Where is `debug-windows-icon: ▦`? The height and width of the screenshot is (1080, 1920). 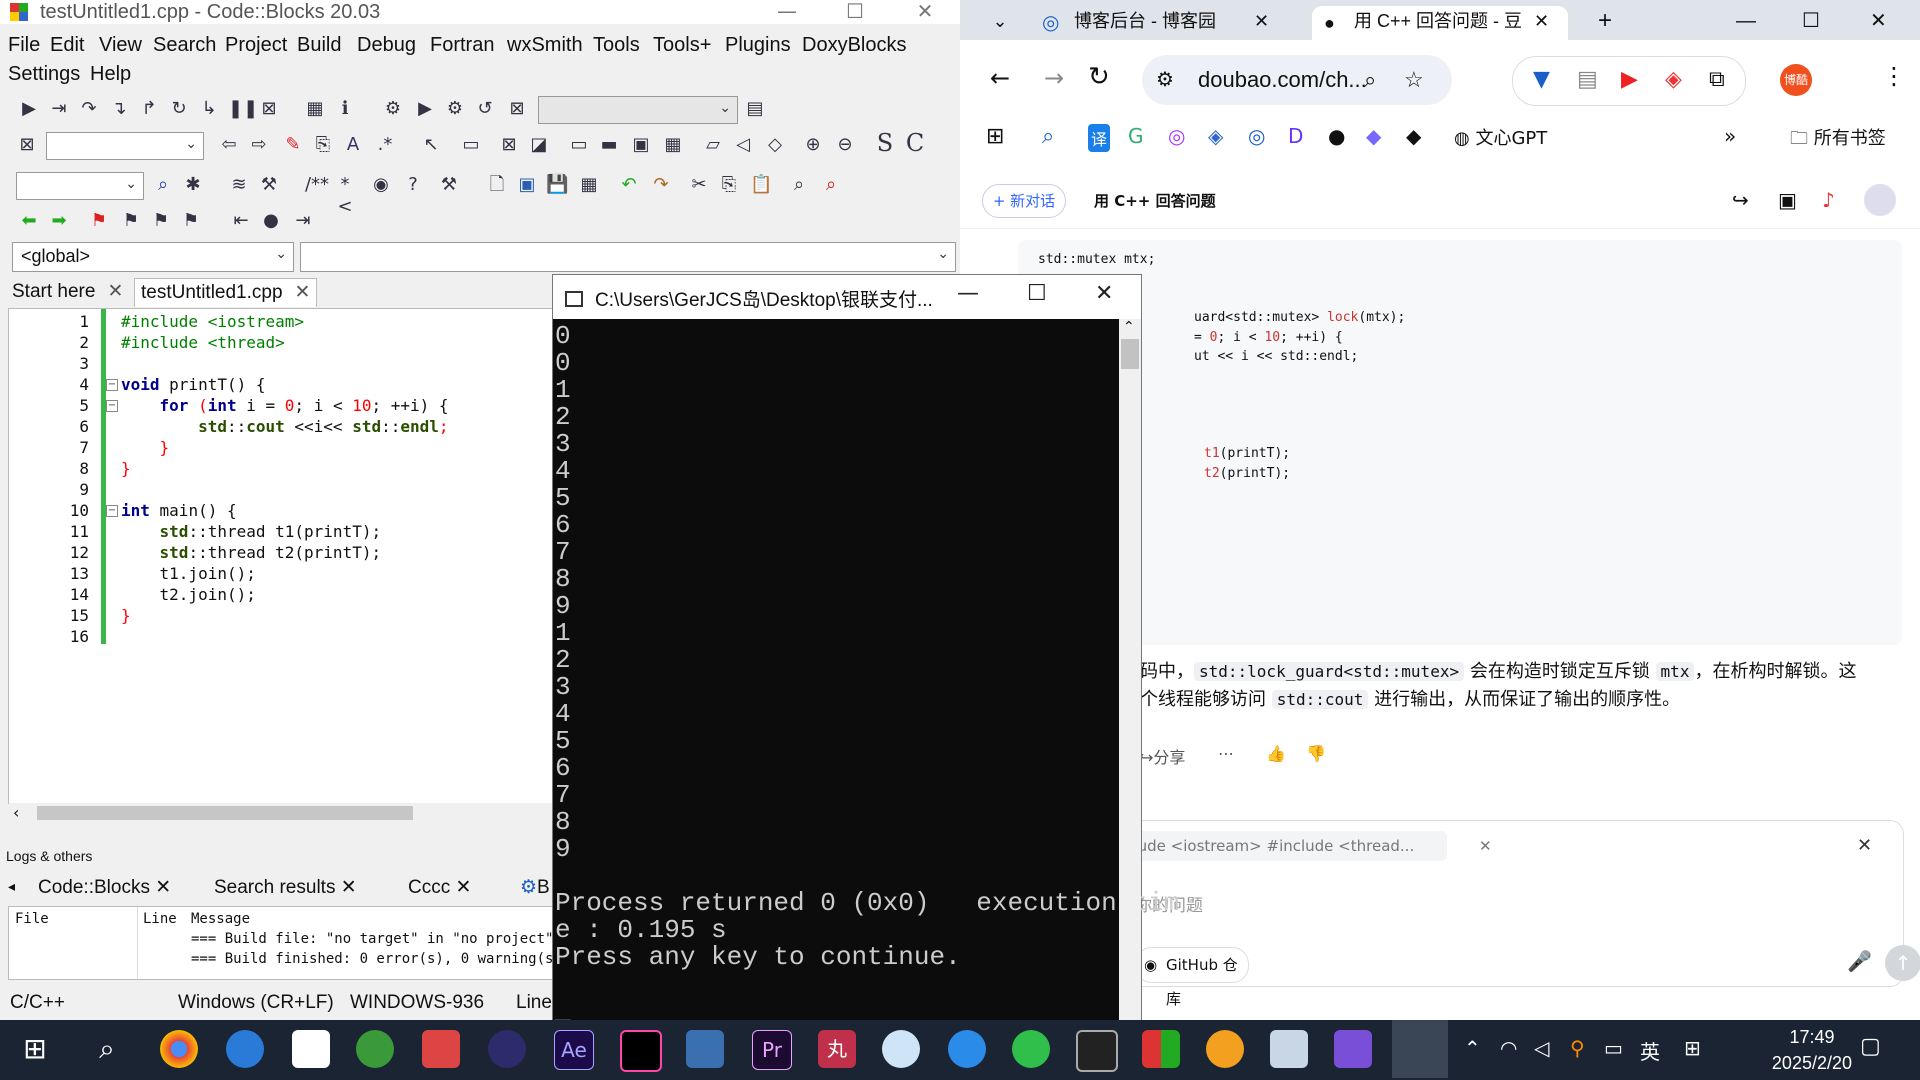 debug-windows-icon: ▦ is located at coordinates (315, 109).